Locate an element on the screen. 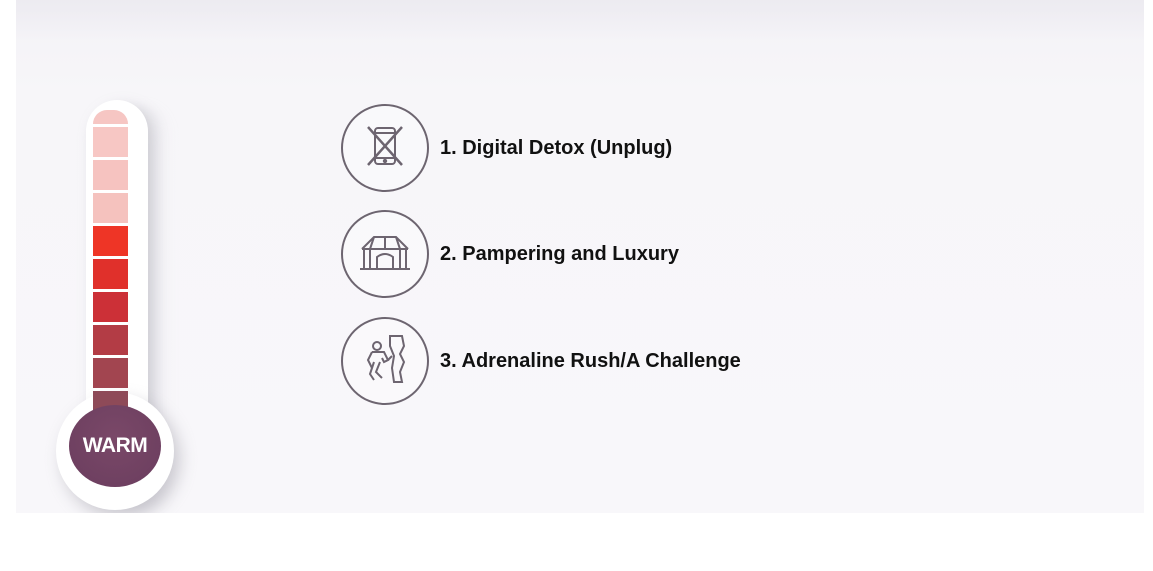  list-item-digital-detox: 1. Digital Detox (Unplug) is located at coordinates (506, 148).